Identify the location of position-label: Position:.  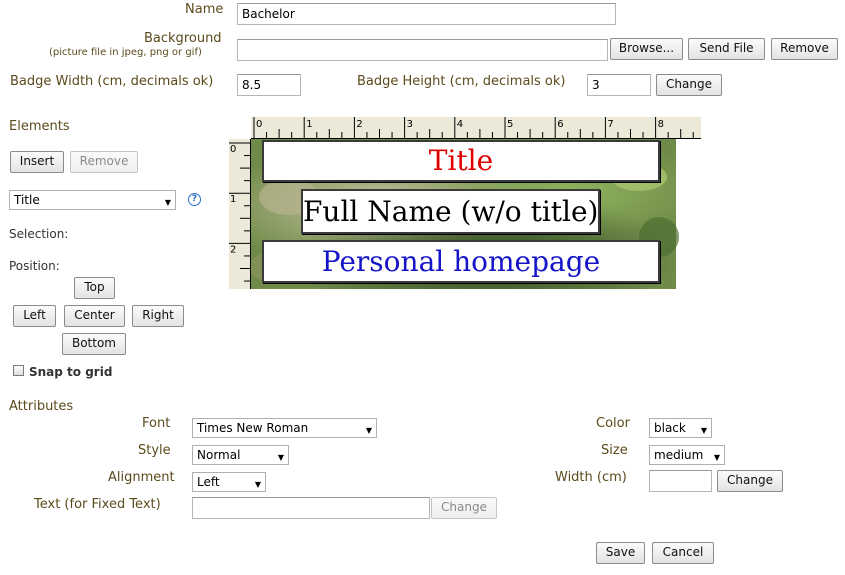
(34, 266).